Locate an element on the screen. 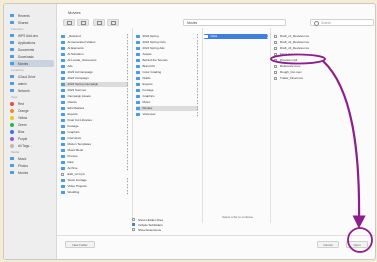 The height and width of the screenshot is (262, 377). sidebar-item: Red is located at coordinates (32, 103).